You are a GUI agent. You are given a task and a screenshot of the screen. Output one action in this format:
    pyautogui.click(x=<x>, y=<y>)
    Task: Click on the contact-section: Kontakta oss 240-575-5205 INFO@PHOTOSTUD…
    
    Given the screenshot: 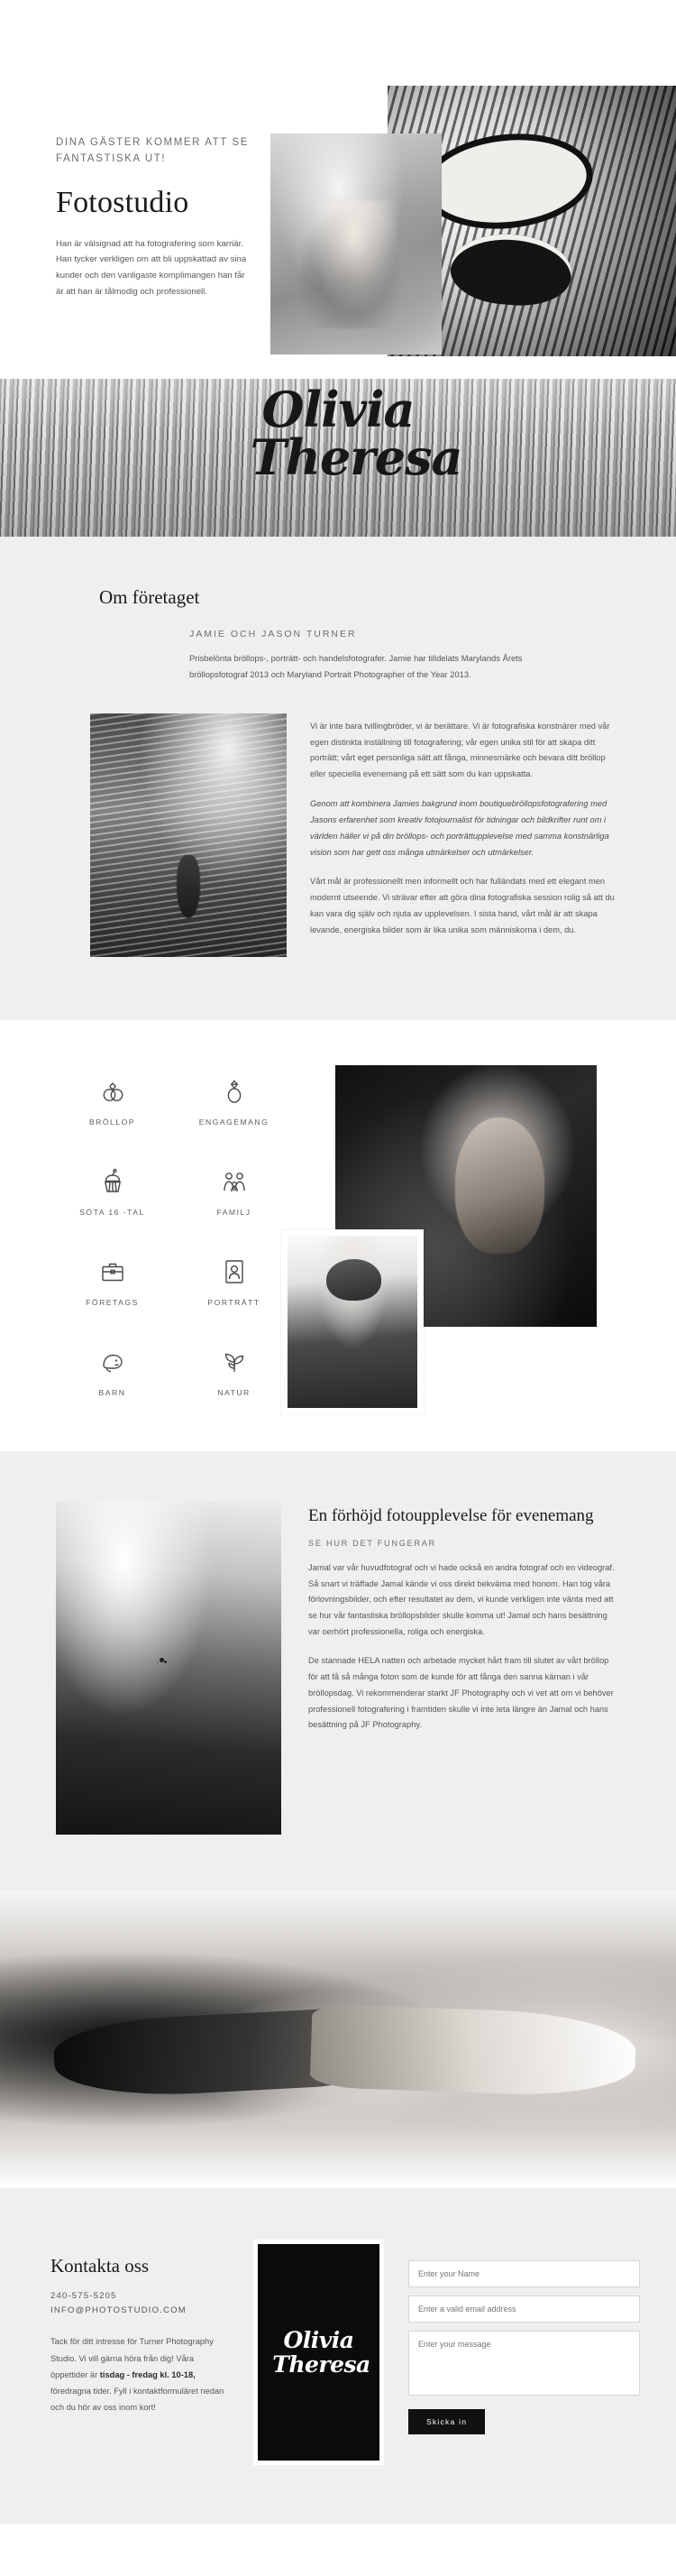 What is the action you would take?
    pyautogui.click(x=338, y=2356)
    